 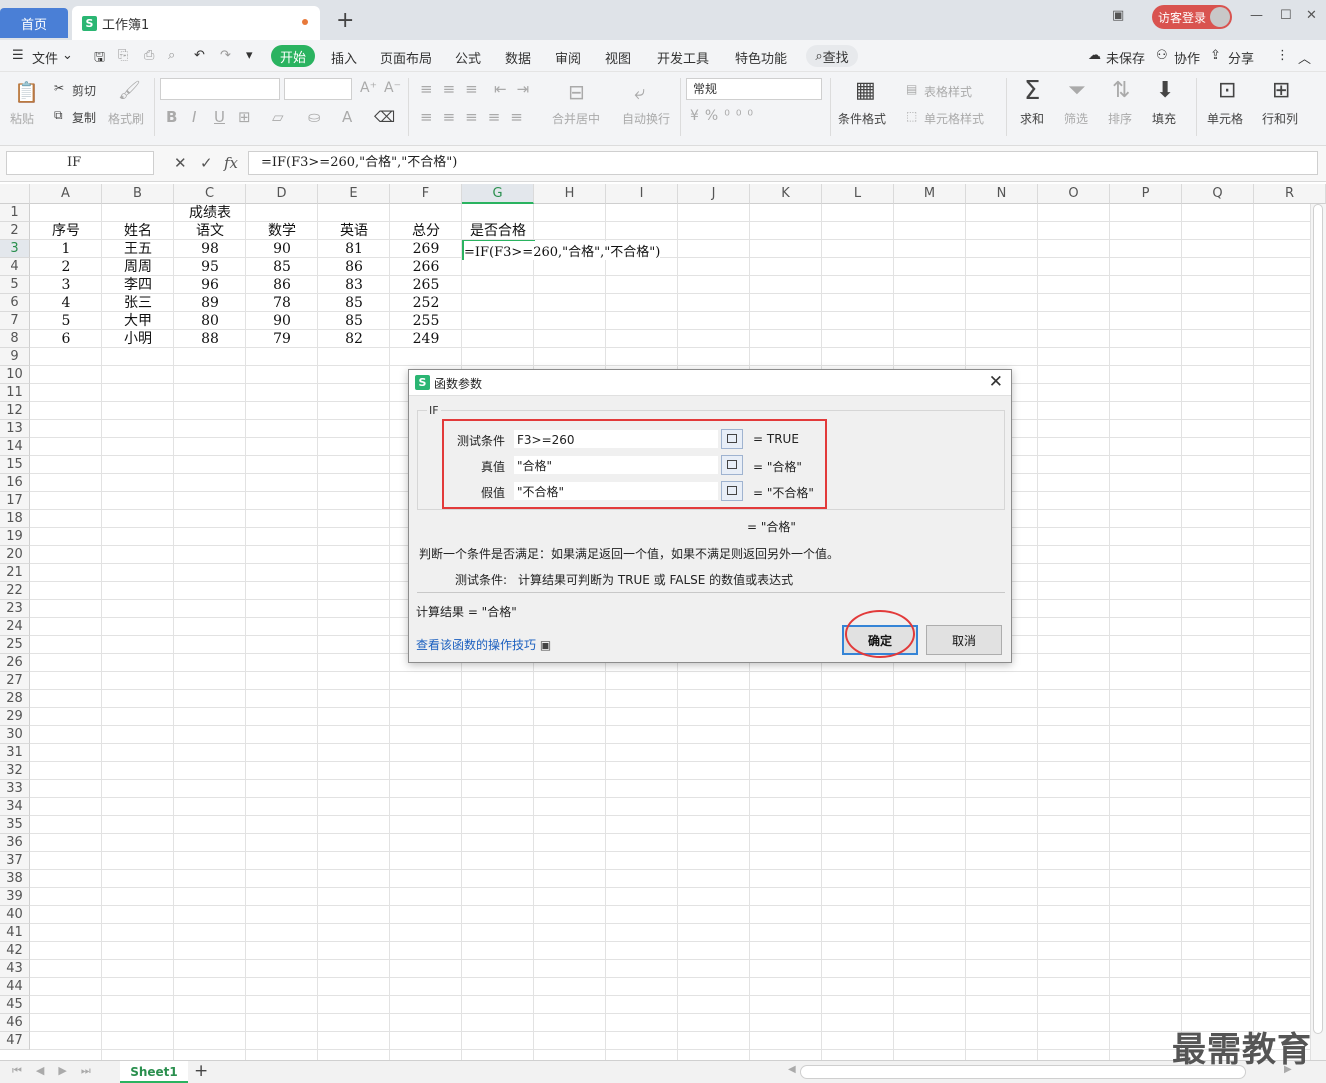 What do you see at coordinates (196, 23) in the screenshot?
I see `workbook-tab: S 工作簿1` at bounding box center [196, 23].